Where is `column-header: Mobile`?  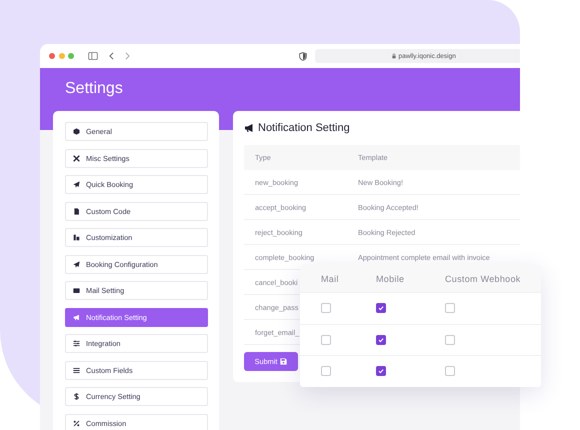
column-header: Mobile is located at coordinates (391, 279).